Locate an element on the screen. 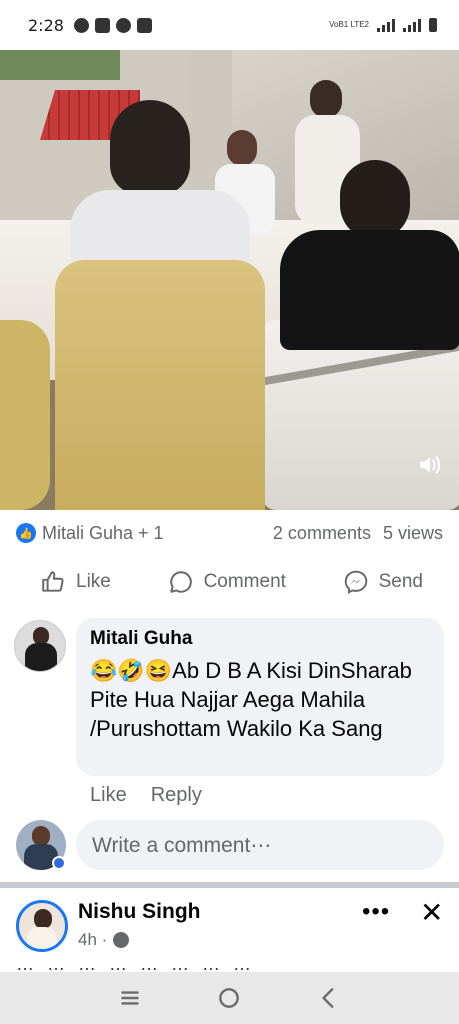  like-label: Like is located at coordinates (93, 581).